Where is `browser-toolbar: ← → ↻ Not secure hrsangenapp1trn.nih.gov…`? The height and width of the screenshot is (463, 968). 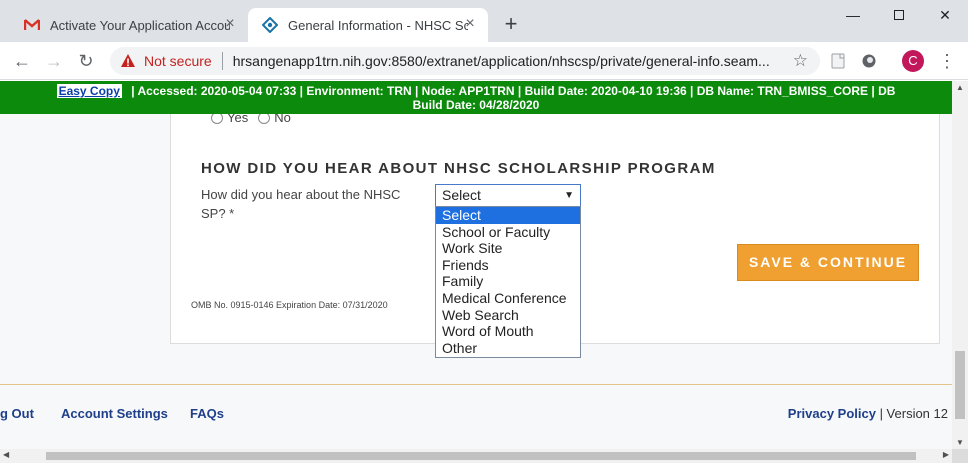
browser-toolbar: ← → ↻ Not secure hrsangenapp1trn.nih.gov… is located at coordinates (484, 61).